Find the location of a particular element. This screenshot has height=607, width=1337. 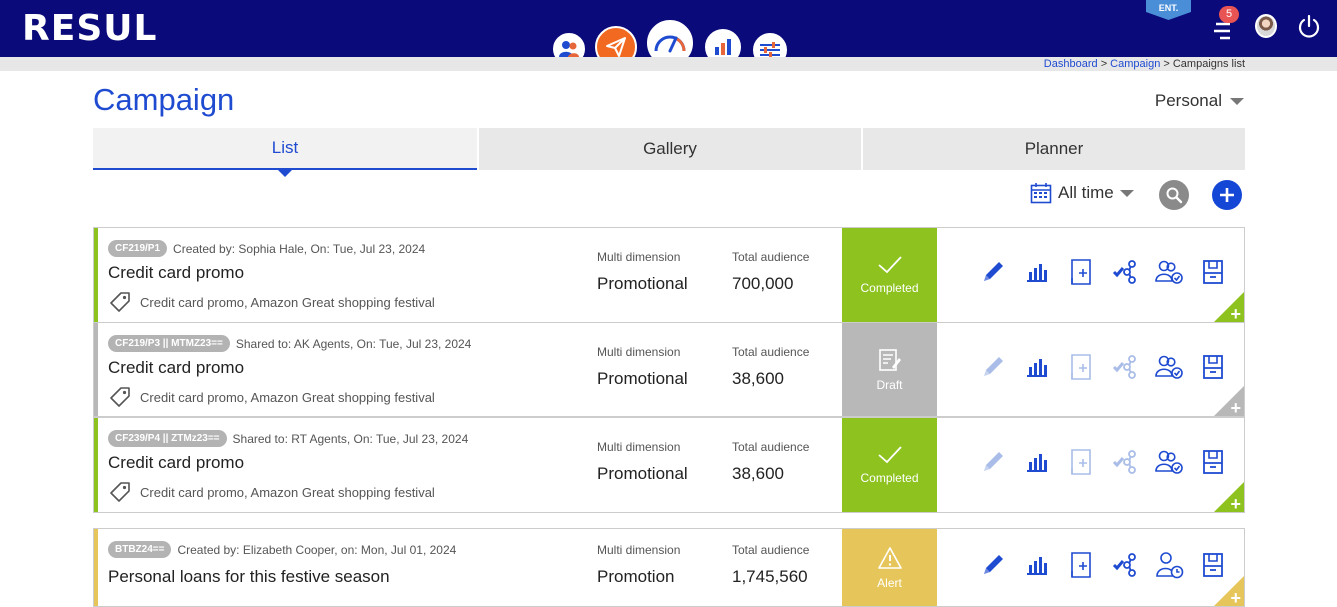

app-logo: RESUL is located at coordinates (89, 28).